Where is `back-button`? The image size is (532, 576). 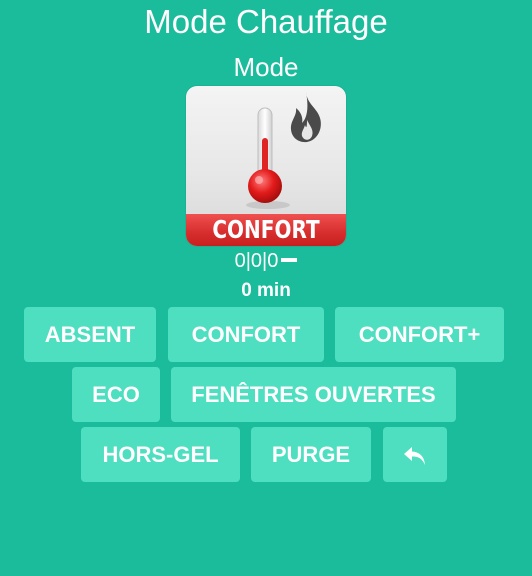 back-button is located at coordinates (415, 454).